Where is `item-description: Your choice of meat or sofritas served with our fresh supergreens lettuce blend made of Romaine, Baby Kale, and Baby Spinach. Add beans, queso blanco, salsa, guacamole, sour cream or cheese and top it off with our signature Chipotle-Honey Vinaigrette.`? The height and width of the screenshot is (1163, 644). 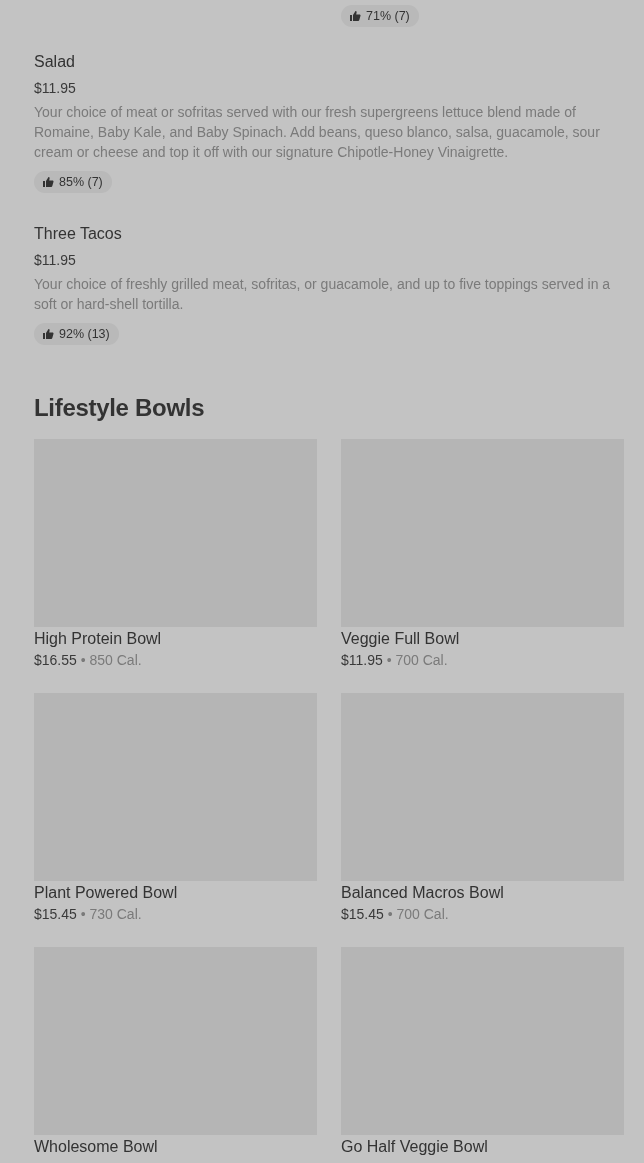
item-description: Your choice of meat or sofritas served with our fresh supergreens lettuce blend made of Romaine, Baby Kale, and Baby Spinach. Add beans, queso blanco, salsa, guacamole, sour cream or cheese and top it off with our signature Chipotle-Honey Vinaigrette. is located at coordinates (317, 132).